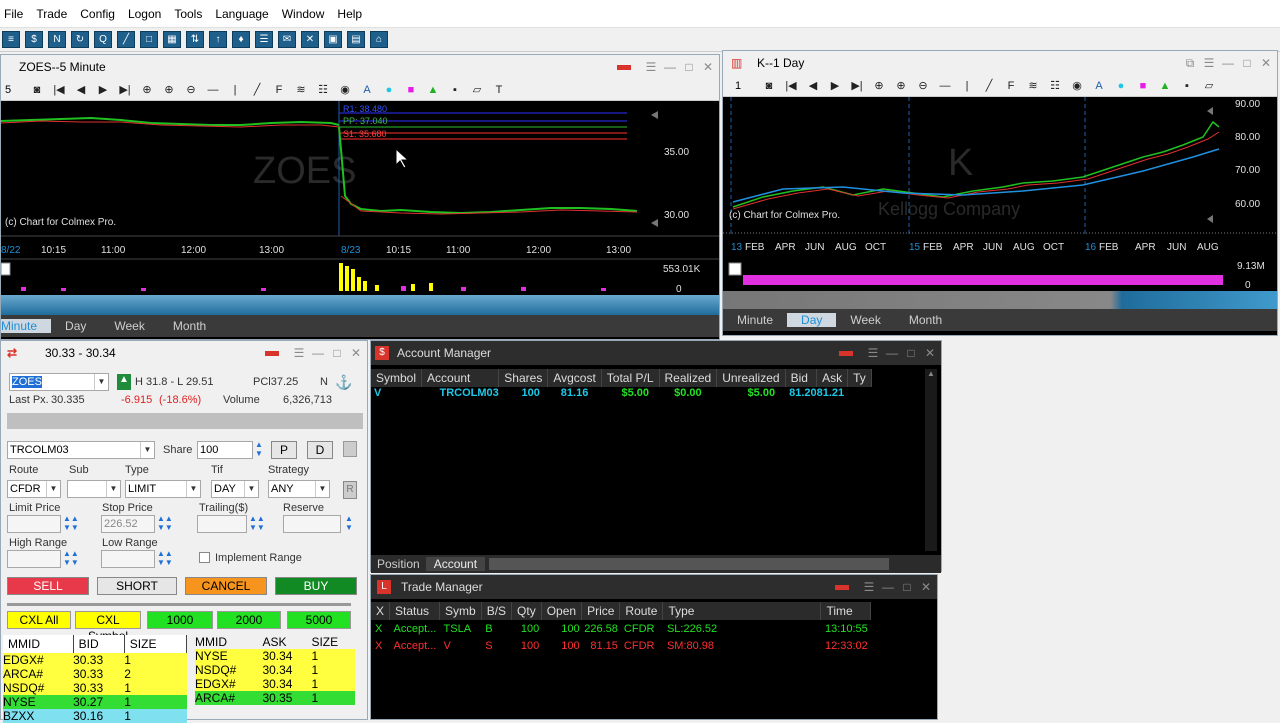 The width and height of the screenshot is (1280, 723). I want to click on trailing-stepper-icon: ▲▲ ▼▼, so click(257, 523).